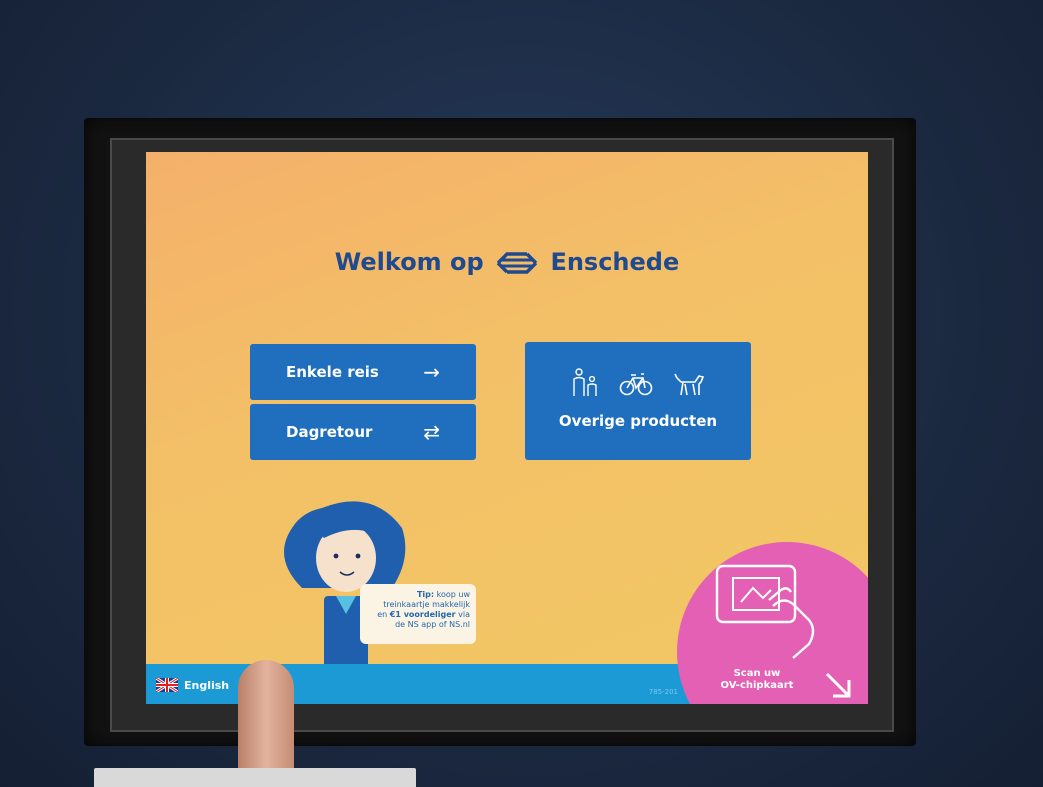 Image resolution: width=1043 pixels, height=787 pixels. What do you see at coordinates (207, 685) in the screenshot?
I see `language-label: English` at bounding box center [207, 685].